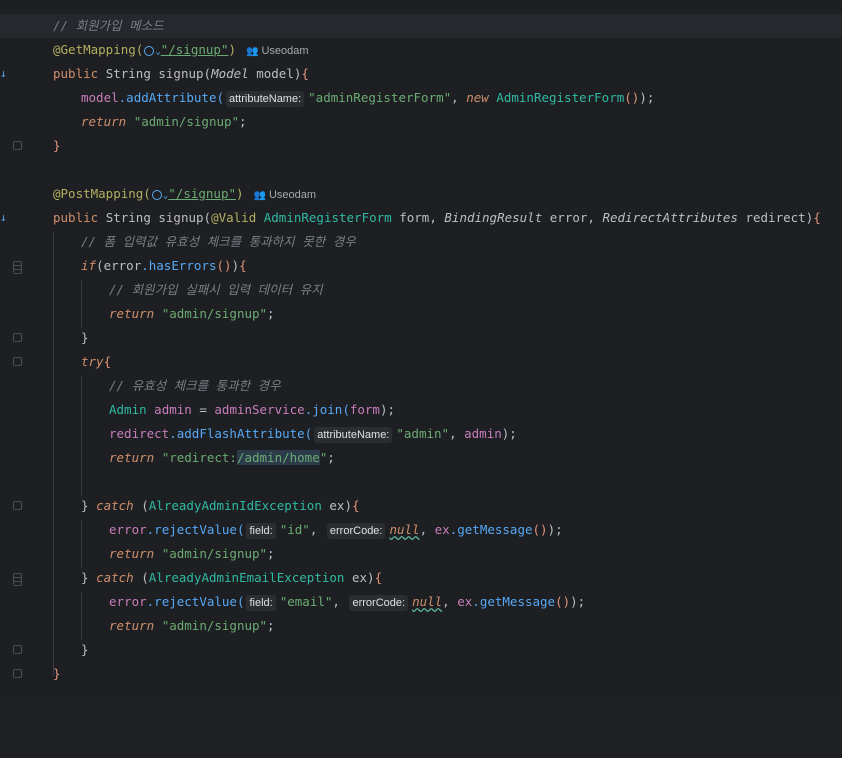 The height and width of the screenshot is (758, 842). What do you see at coordinates (128, 601) in the screenshot?
I see `variable: error` at bounding box center [128, 601].